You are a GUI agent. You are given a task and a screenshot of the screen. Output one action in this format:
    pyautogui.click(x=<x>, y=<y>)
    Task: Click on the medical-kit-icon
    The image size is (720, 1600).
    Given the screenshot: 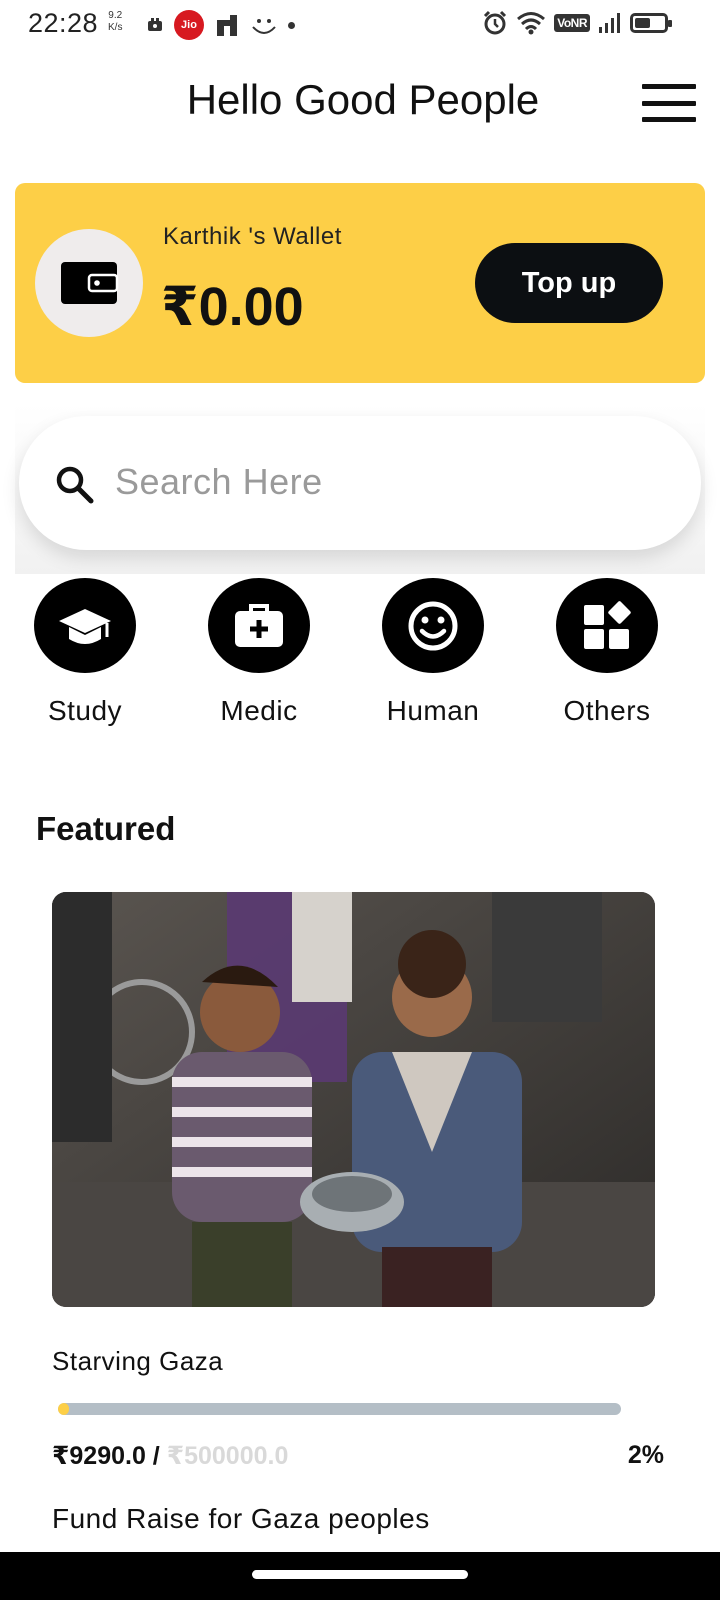 What is the action you would take?
    pyautogui.click(x=259, y=625)
    